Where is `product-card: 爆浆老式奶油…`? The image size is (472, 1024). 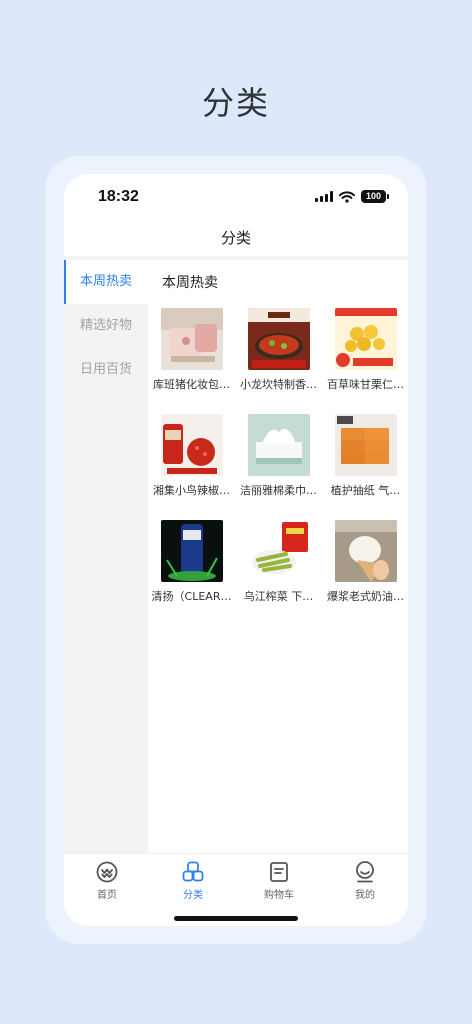 product-card: 爆浆老式奶油… is located at coordinates (365, 572).